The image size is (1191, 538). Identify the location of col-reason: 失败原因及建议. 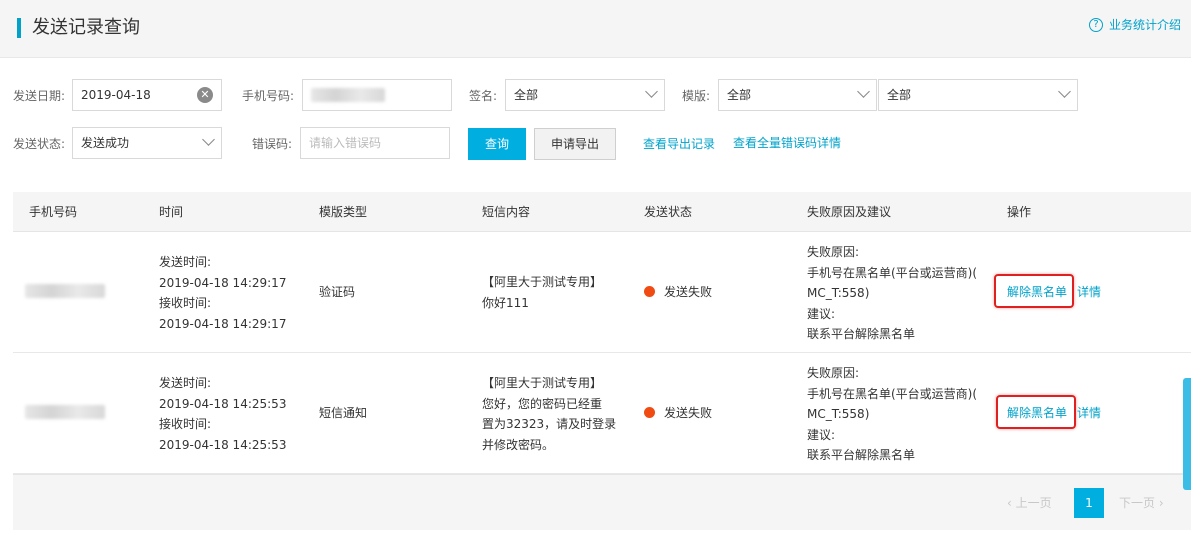
(849, 212).